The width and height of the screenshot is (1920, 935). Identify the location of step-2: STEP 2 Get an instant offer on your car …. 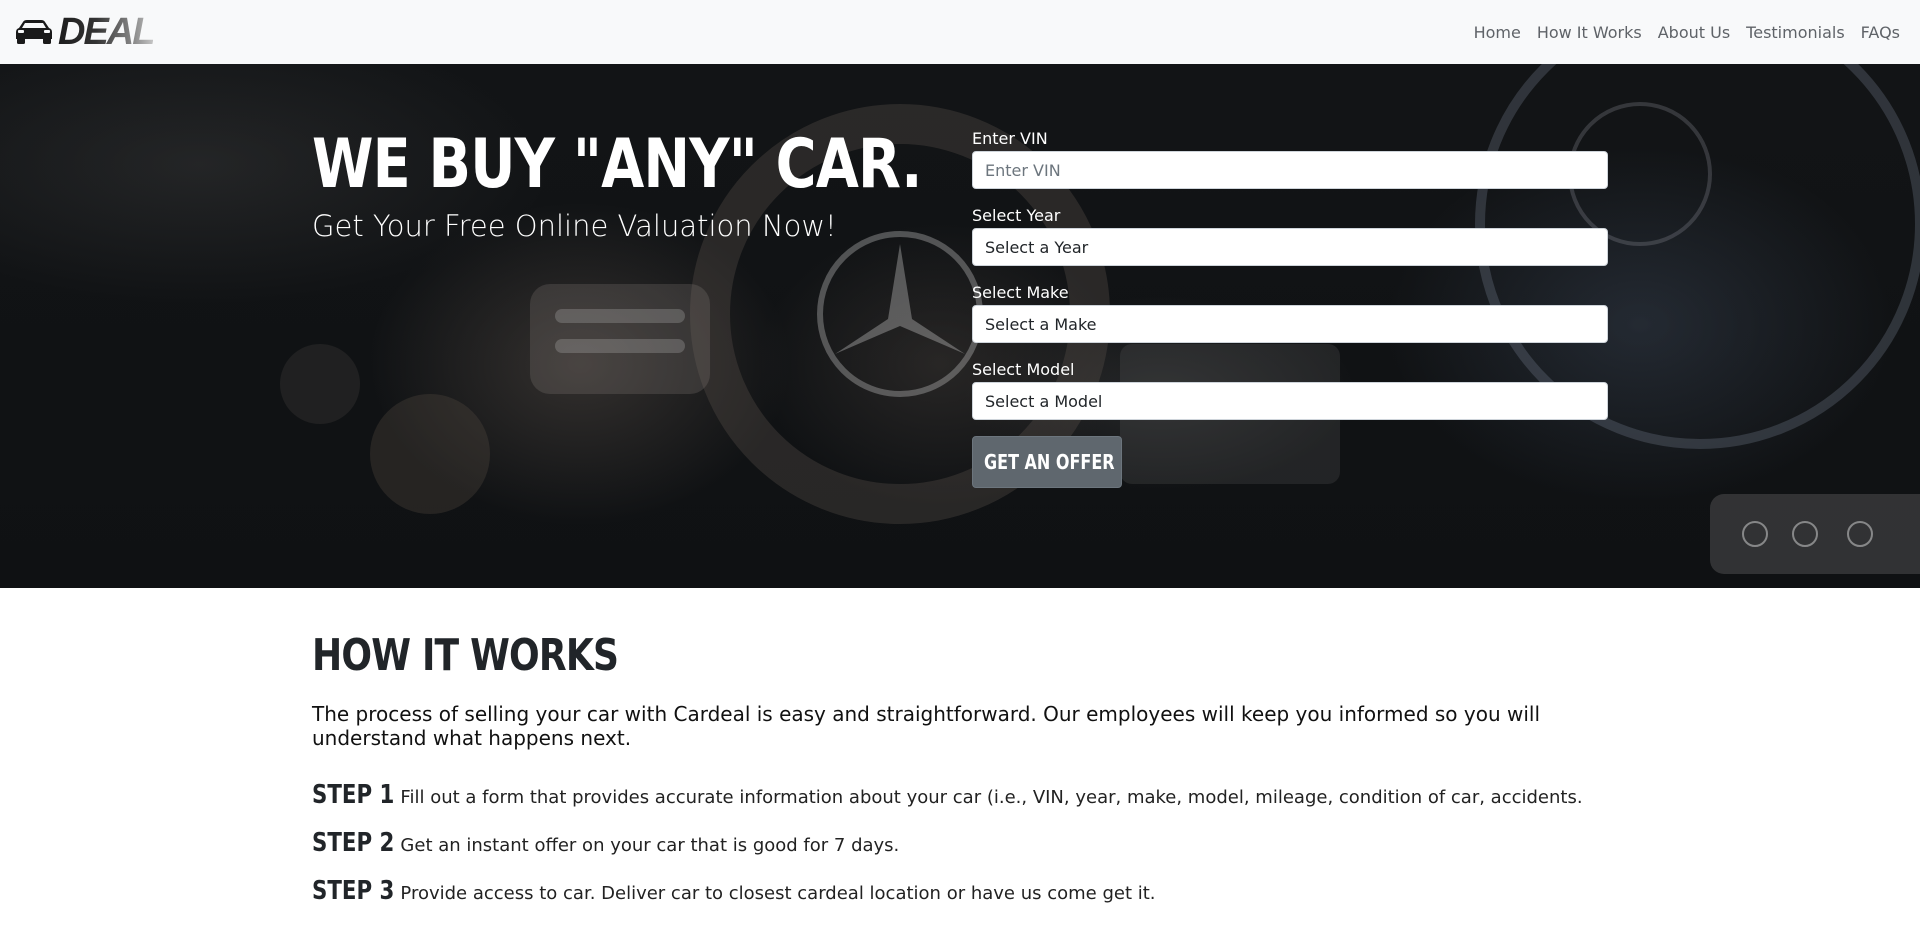
(962, 843).